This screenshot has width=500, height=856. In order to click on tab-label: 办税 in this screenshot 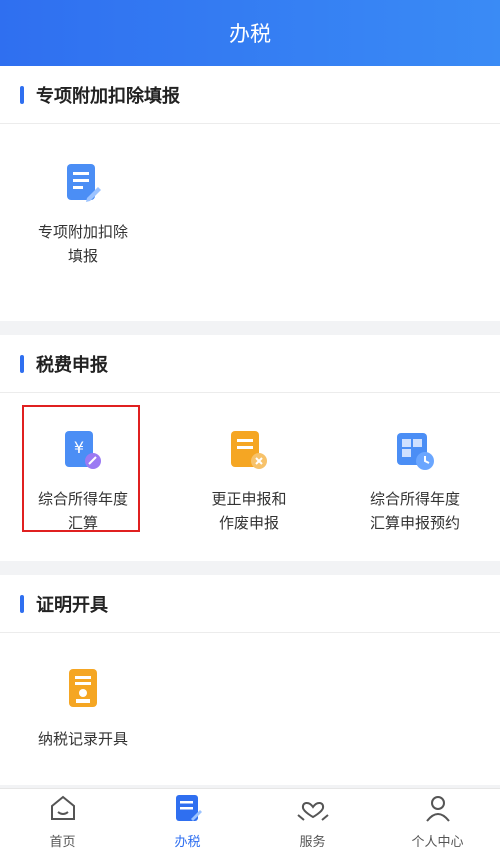, I will do `click(187, 842)`.